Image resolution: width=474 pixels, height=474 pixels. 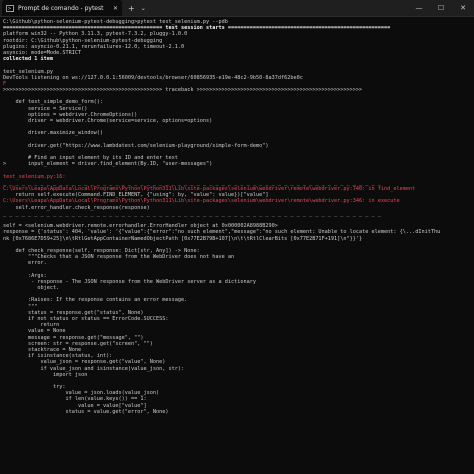 What do you see at coordinates (419, 8) in the screenshot?
I see `minimize-button: —` at bounding box center [419, 8].